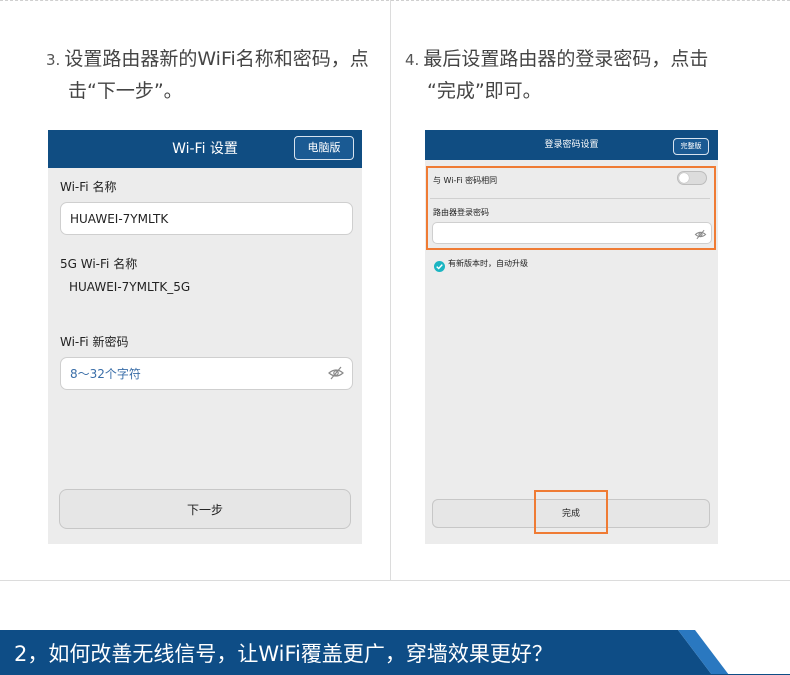 The width and height of the screenshot is (790, 675). Describe the element at coordinates (488, 263) in the screenshot. I see `auto-upgrade-label: 有新版本时，自动升级` at that location.